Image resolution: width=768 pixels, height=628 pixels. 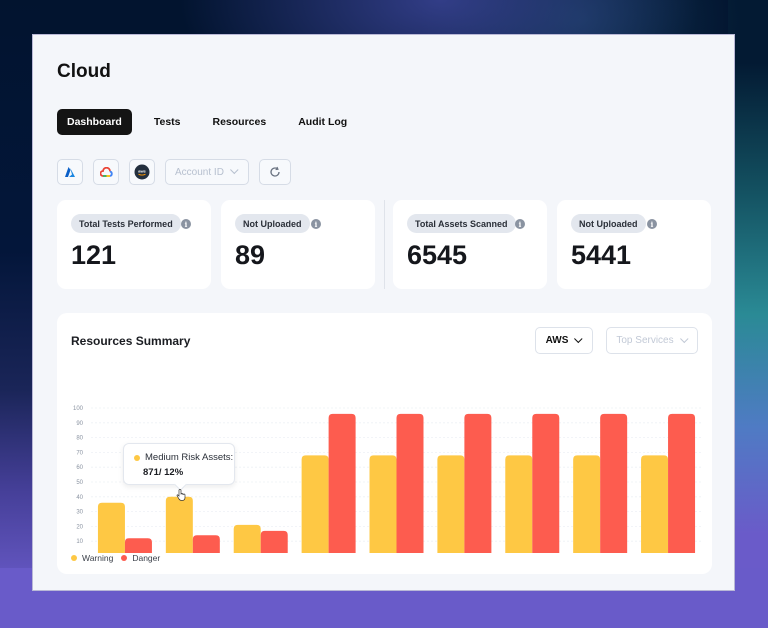 I want to click on y-tick-label: 10, so click(x=79, y=542).